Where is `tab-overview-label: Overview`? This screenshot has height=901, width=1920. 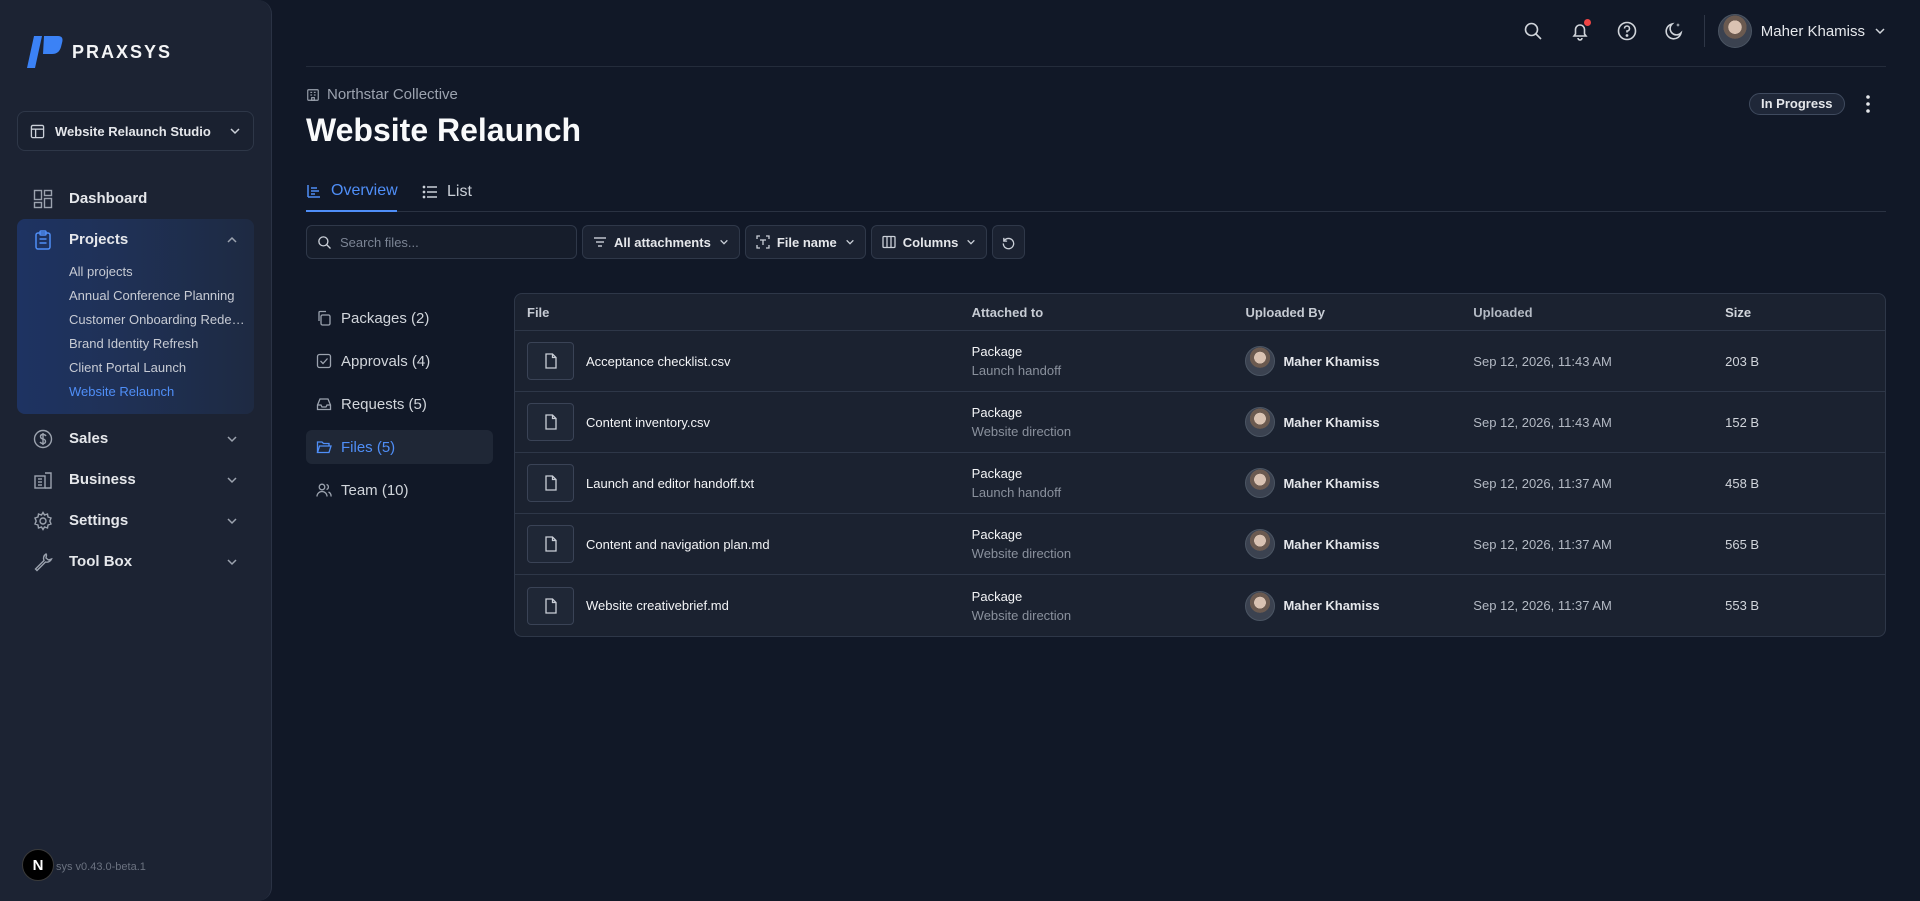
tab-overview-label: Overview is located at coordinates (364, 190).